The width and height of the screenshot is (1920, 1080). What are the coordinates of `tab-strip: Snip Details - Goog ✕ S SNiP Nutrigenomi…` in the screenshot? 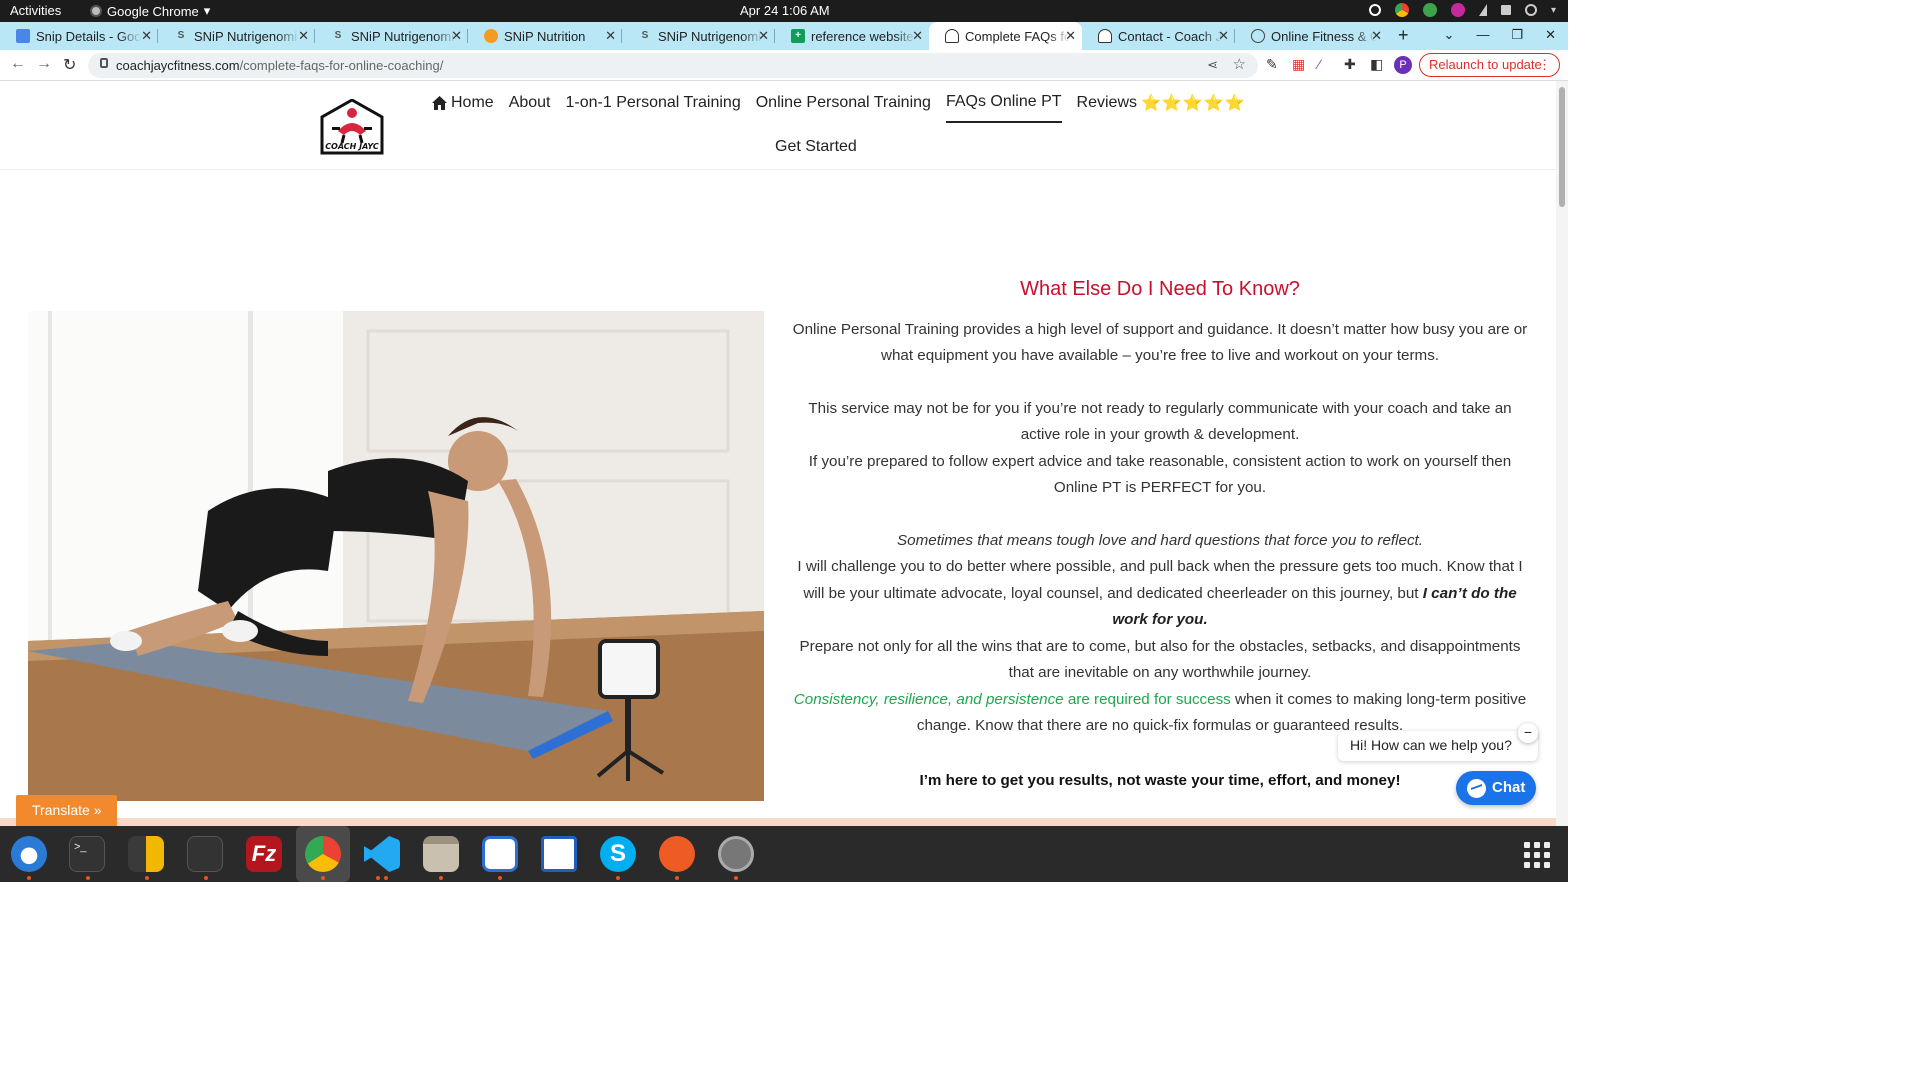 It's located at (784, 36).